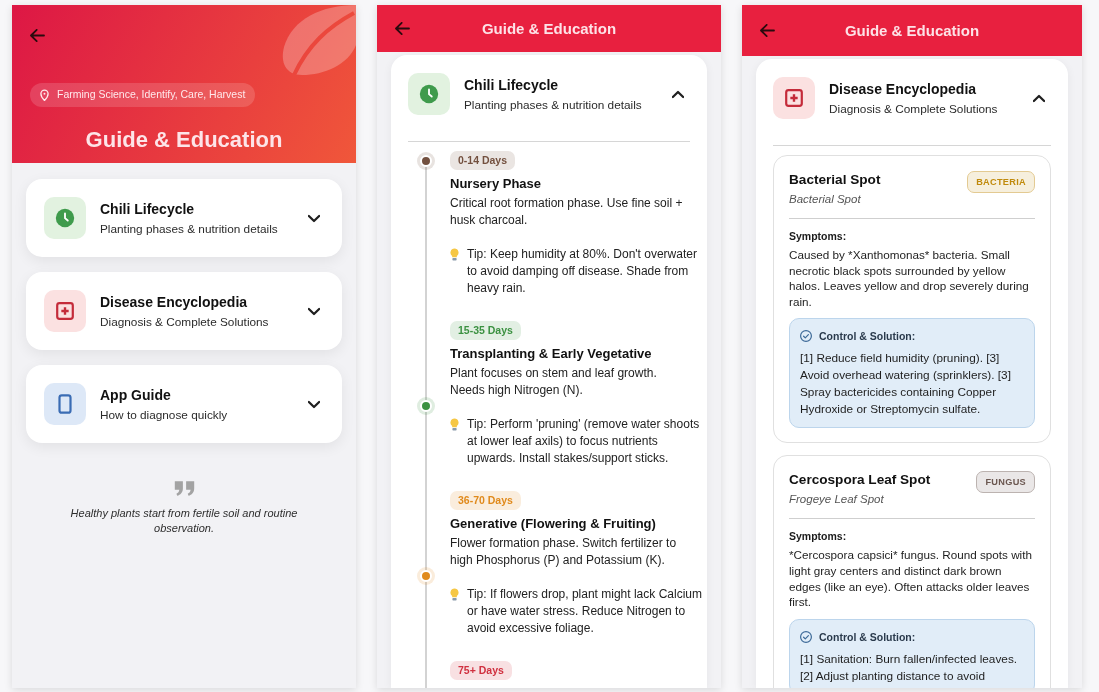 Image resolution: width=1099 pixels, height=692 pixels. Describe the element at coordinates (136, 395) in the screenshot. I see `section-title: App Guide` at that location.